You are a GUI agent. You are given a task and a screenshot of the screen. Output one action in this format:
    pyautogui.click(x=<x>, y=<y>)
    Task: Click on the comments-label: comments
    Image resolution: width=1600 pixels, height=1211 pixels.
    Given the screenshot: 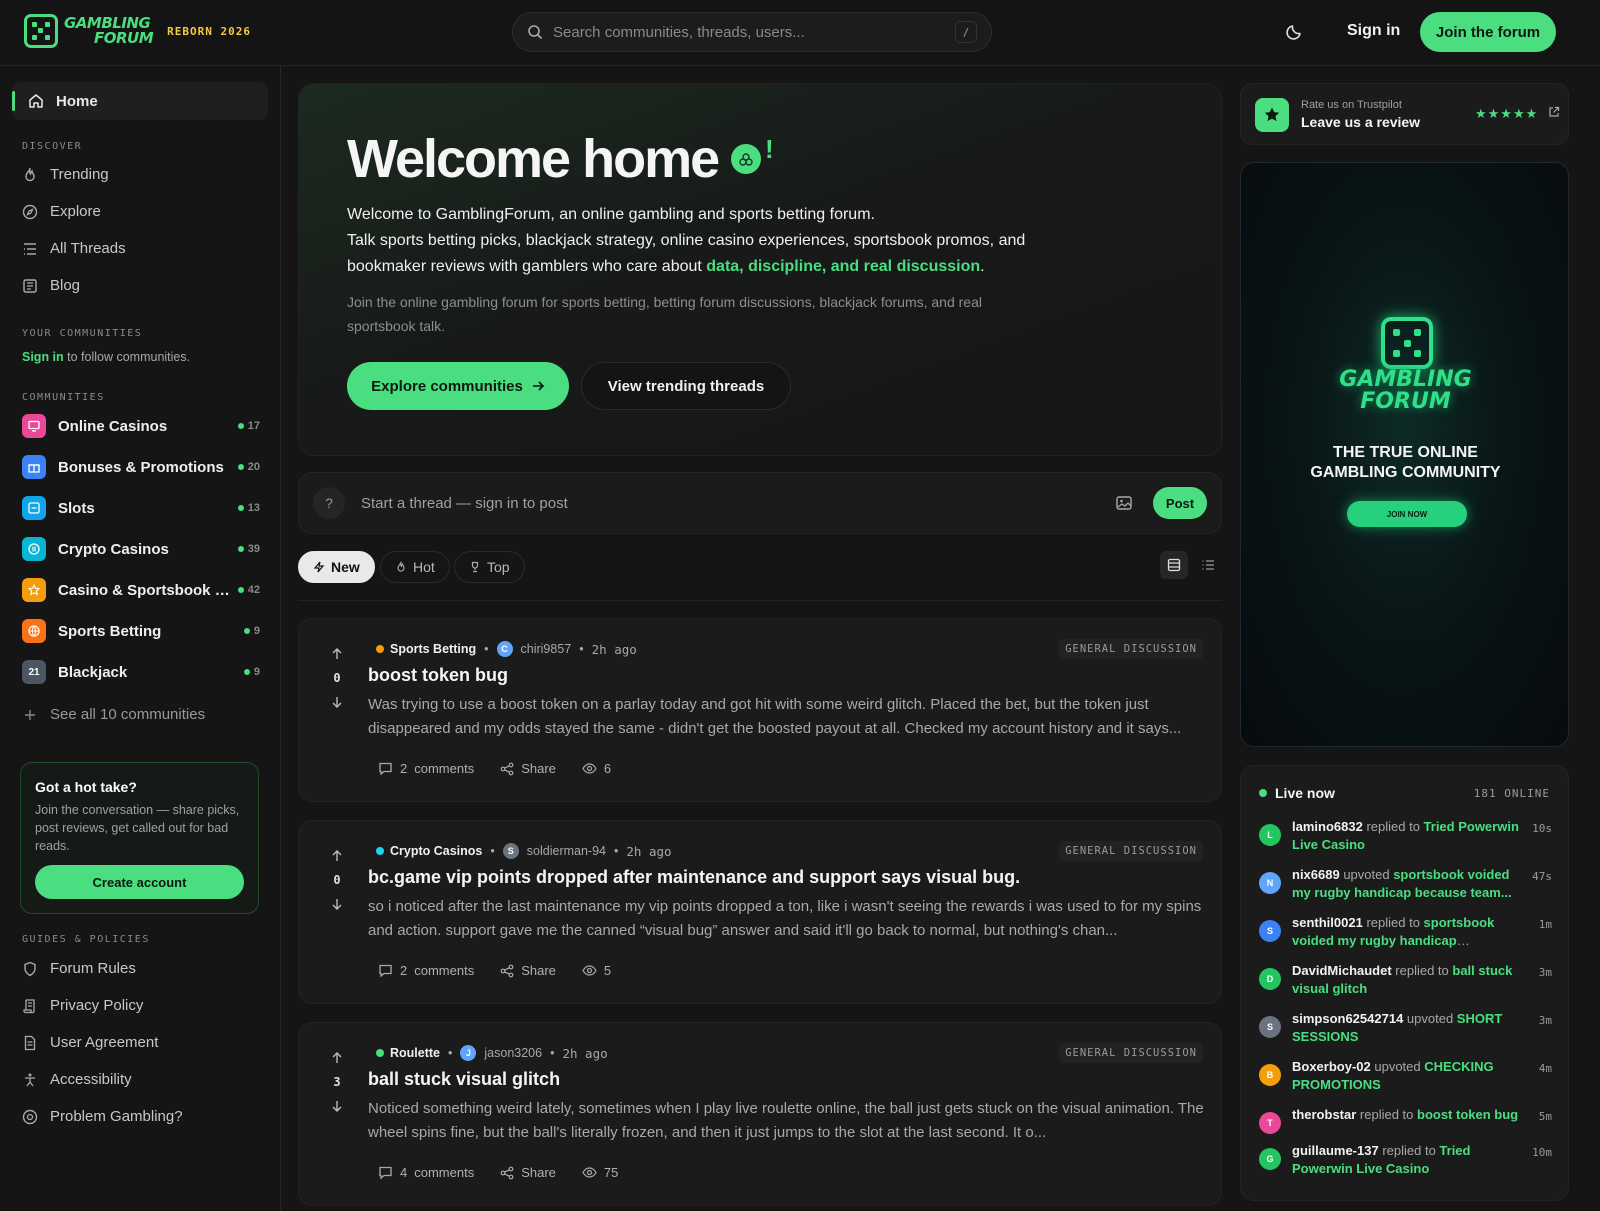 What is the action you would take?
    pyautogui.click(x=444, y=970)
    